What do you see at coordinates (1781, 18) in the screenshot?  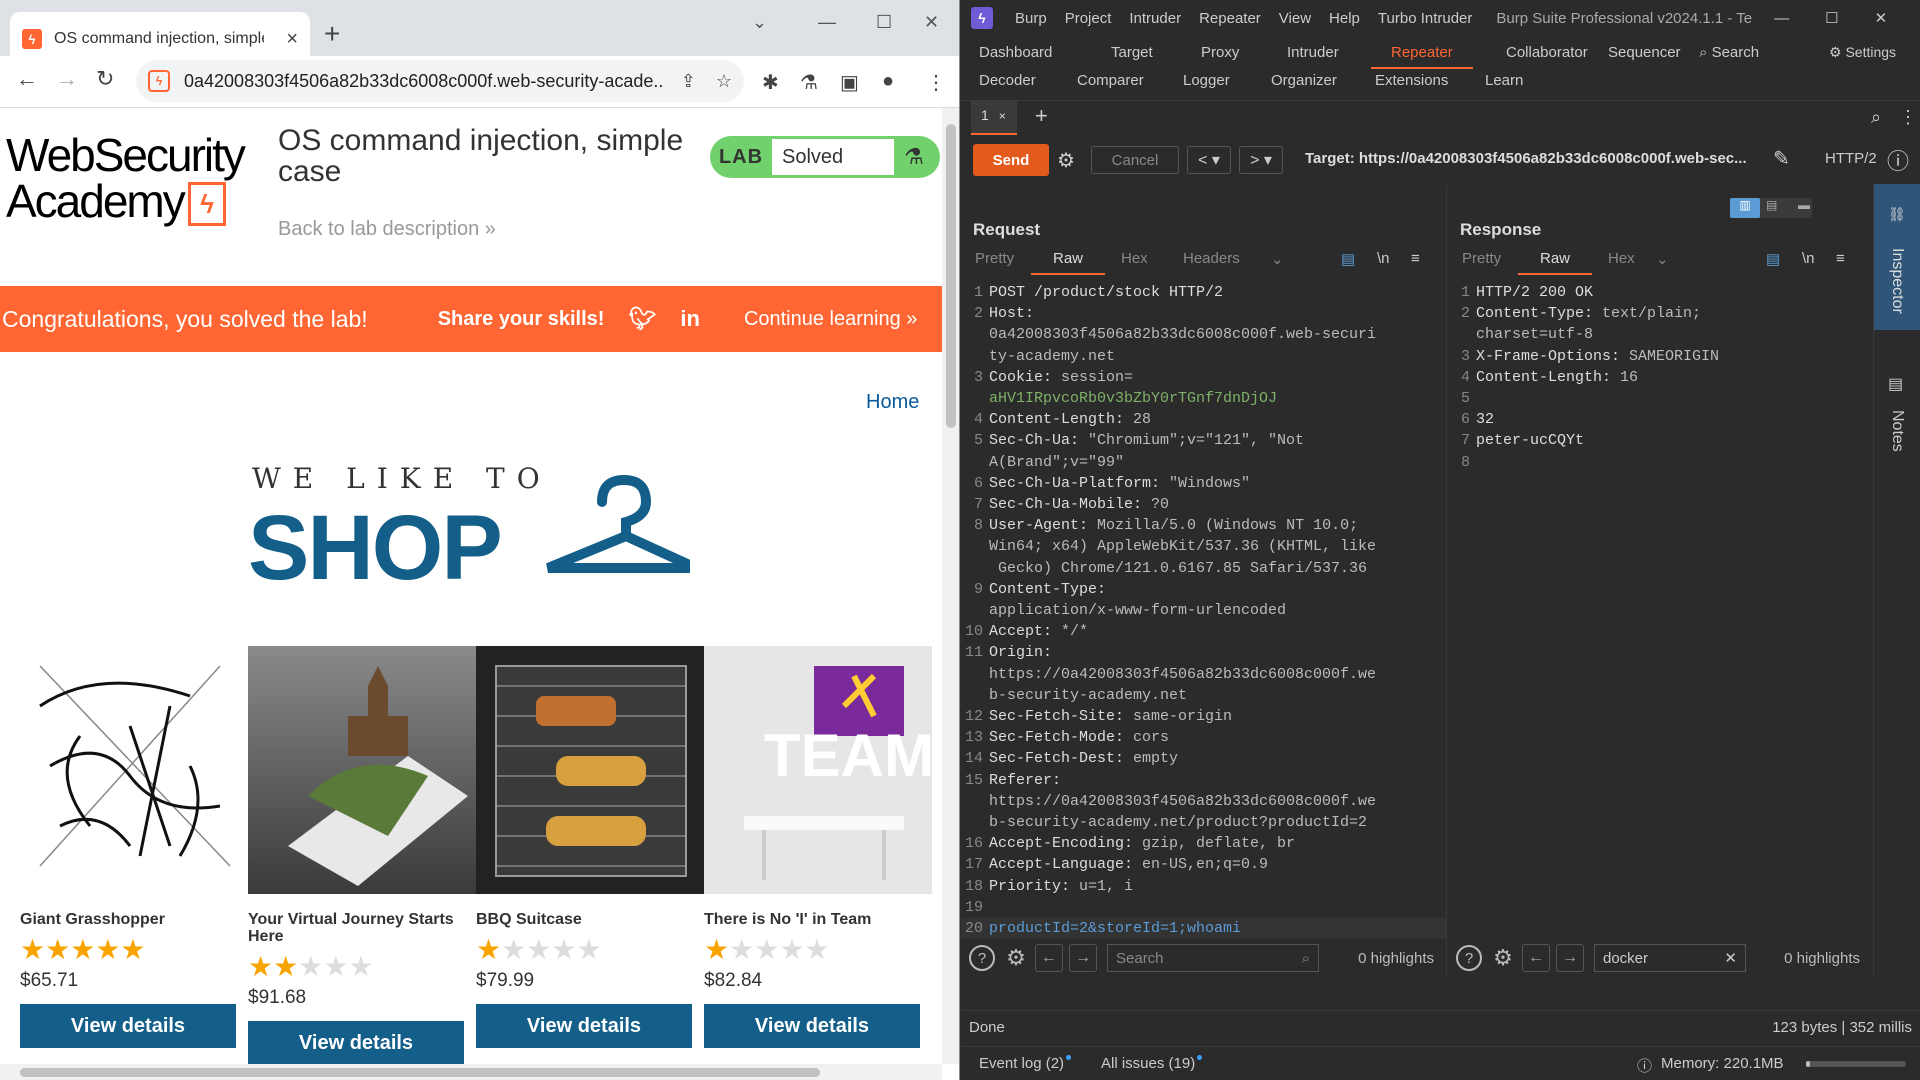 I see `minimize-icon: —` at bounding box center [1781, 18].